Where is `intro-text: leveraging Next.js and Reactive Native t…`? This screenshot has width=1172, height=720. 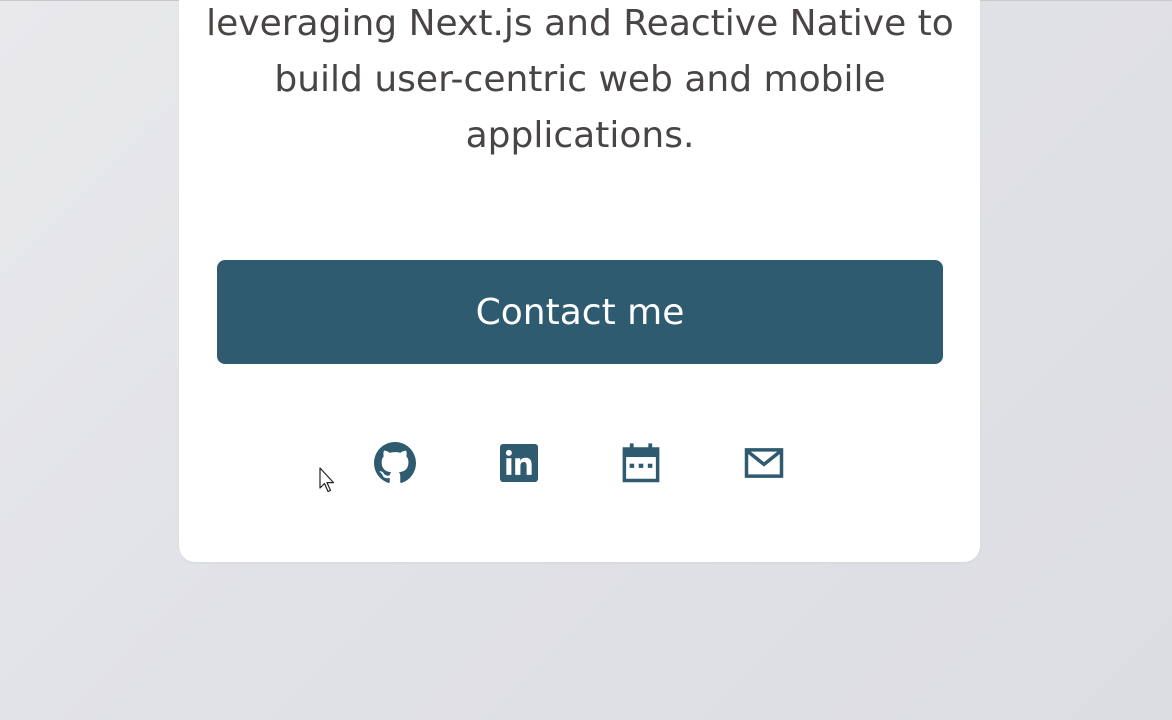
intro-text: leveraging Next.js and Reactive Native t… is located at coordinates (580, 79).